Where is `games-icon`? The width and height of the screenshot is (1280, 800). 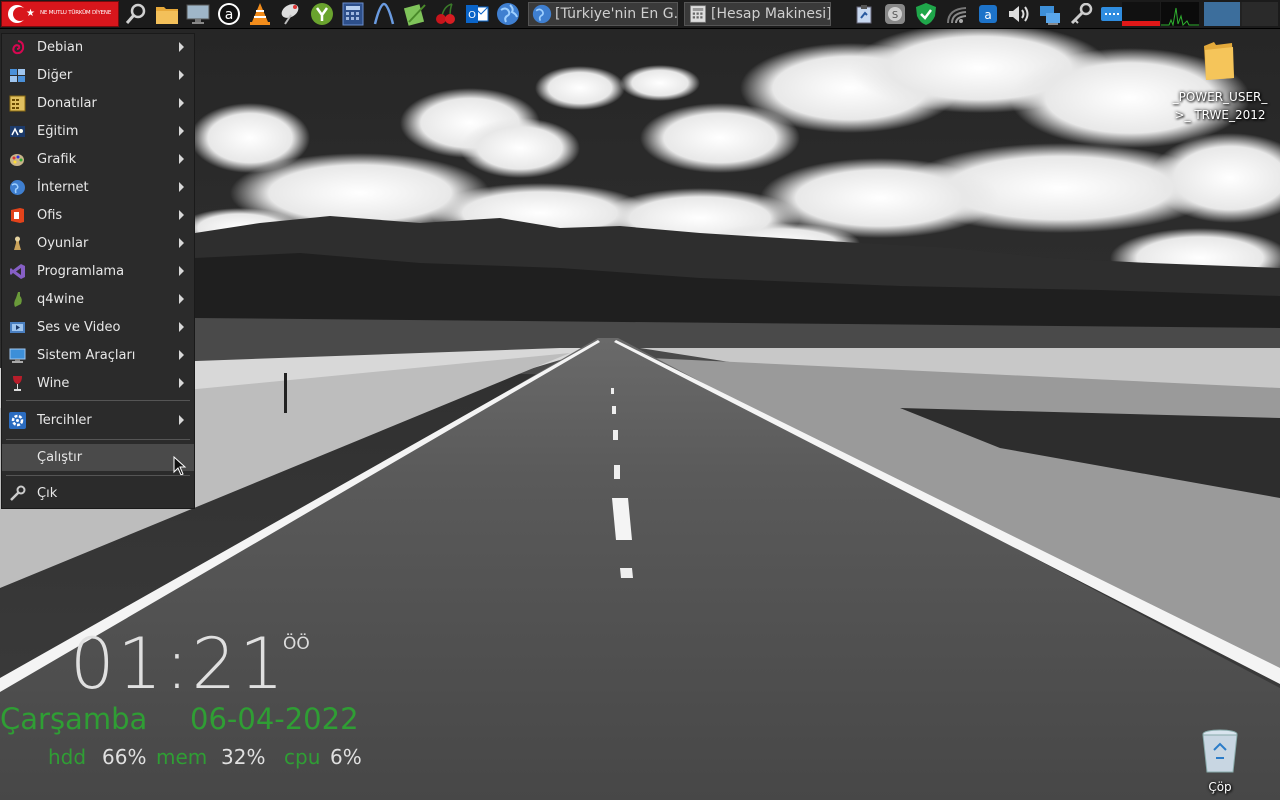 games-icon is located at coordinates (17, 243).